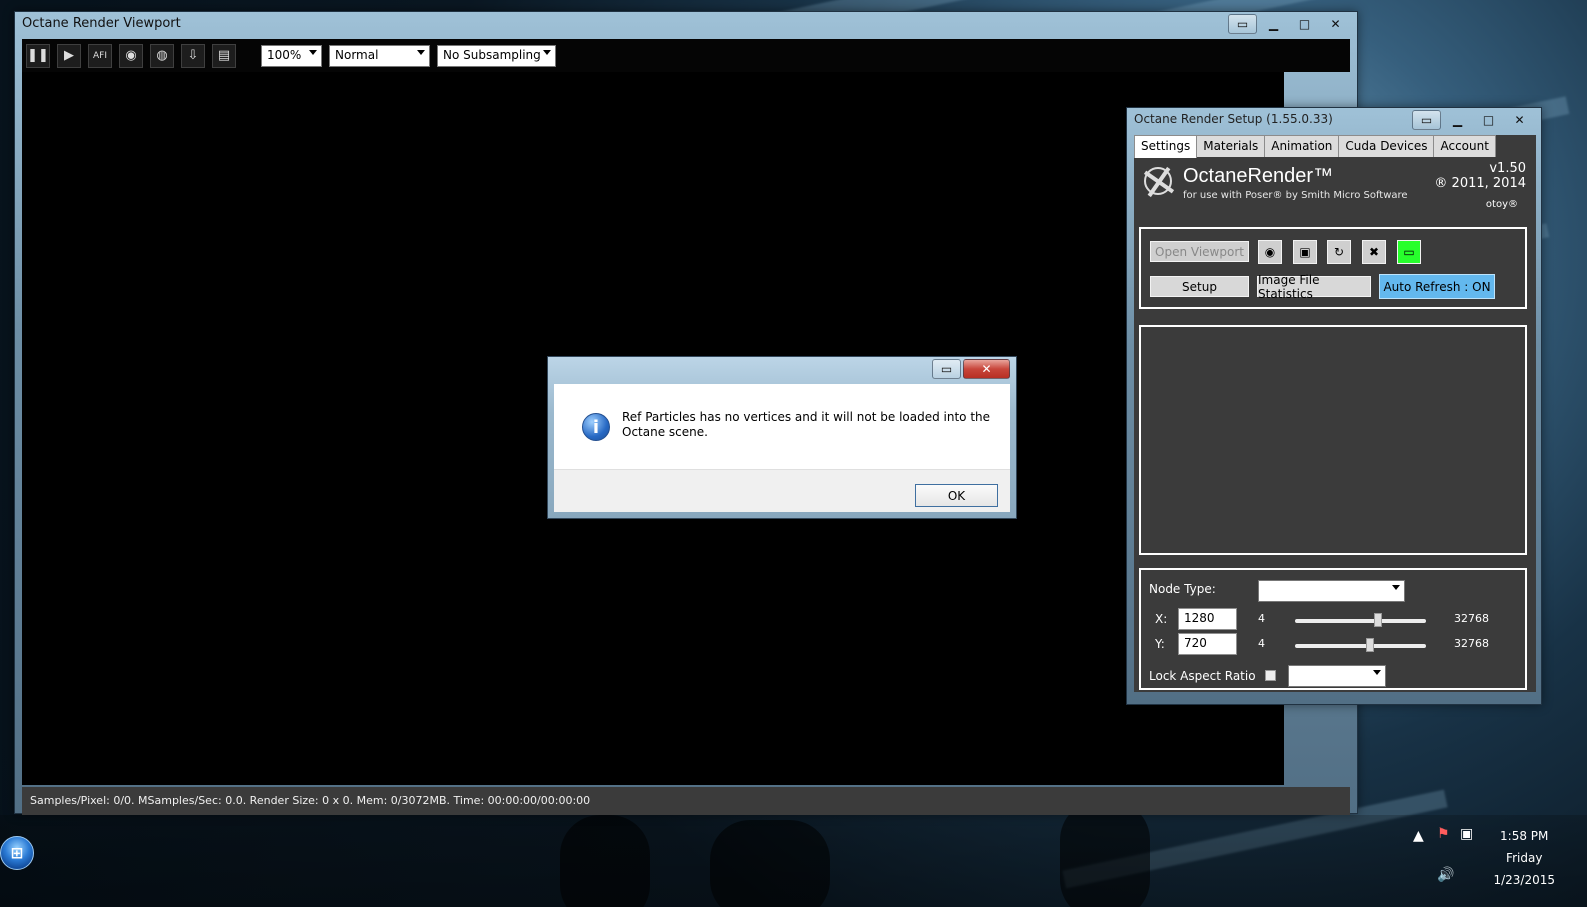  What do you see at coordinates (1207, 619) in the screenshot?
I see `x-field: 1280` at bounding box center [1207, 619].